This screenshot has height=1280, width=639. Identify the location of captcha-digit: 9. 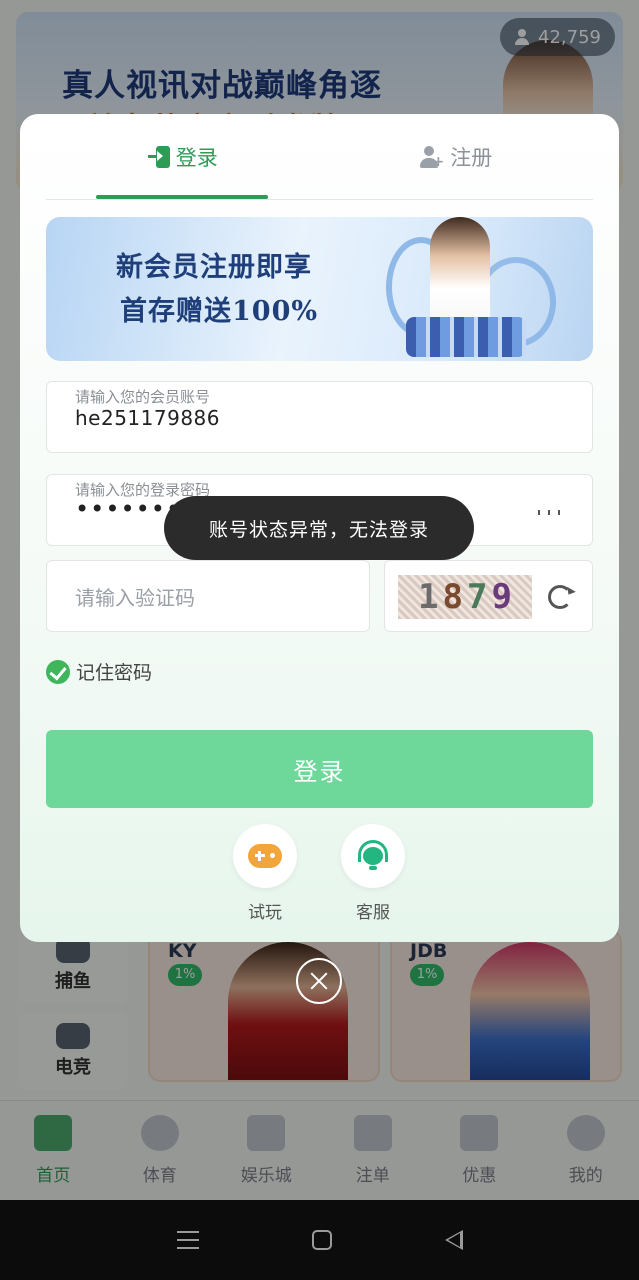
(501, 597).